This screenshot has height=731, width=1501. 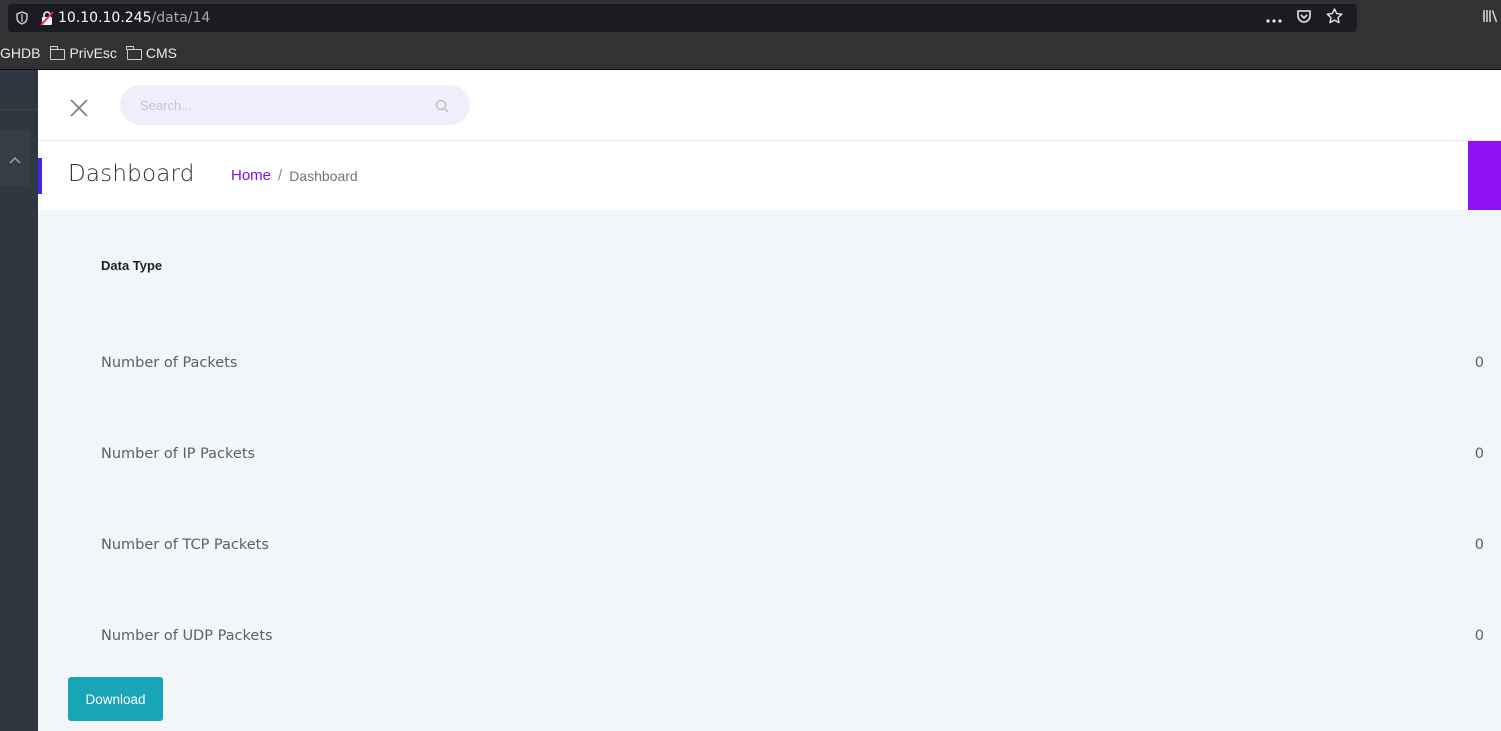 I want to click on chevron-up-icon, so click(x=15, y=158).